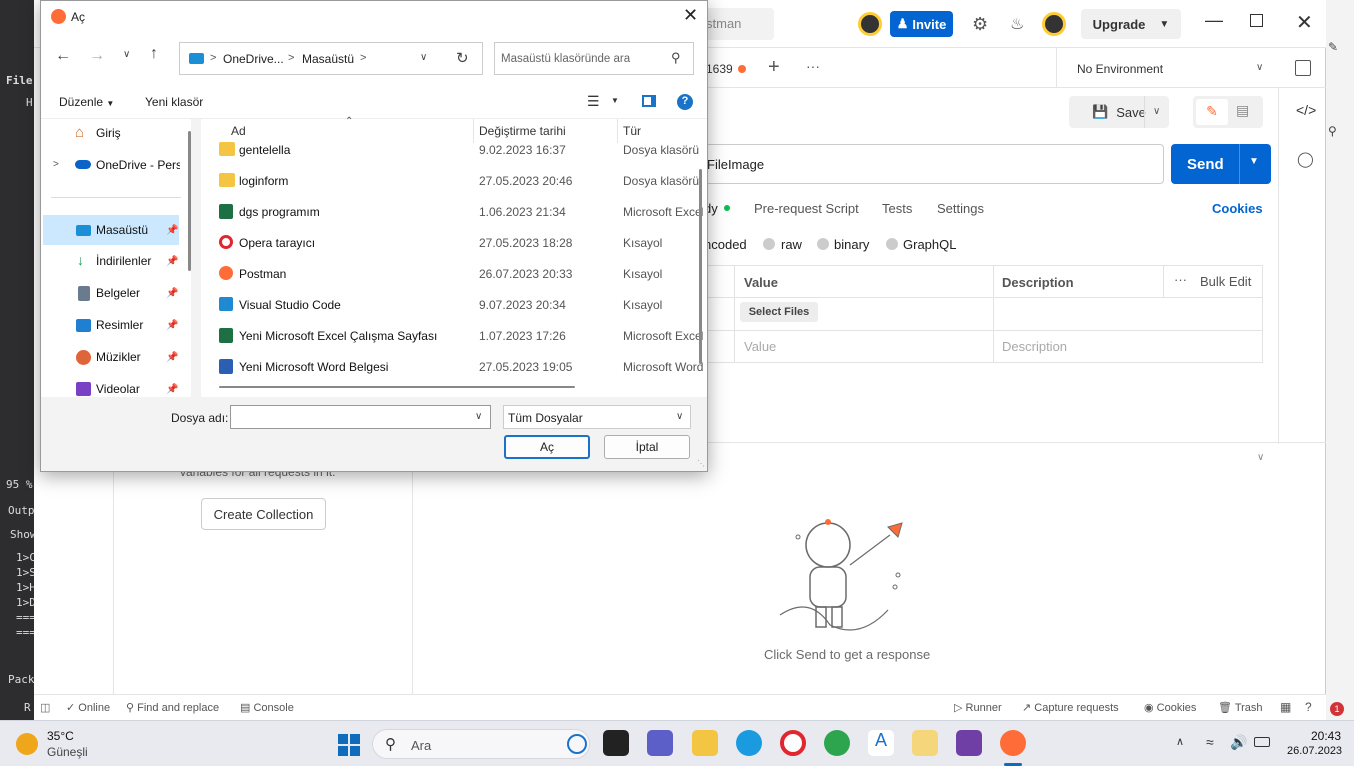  Describe the element at coordinates (980, 24) in the screenshot. I see `gear-icon: ⚙` at that location.